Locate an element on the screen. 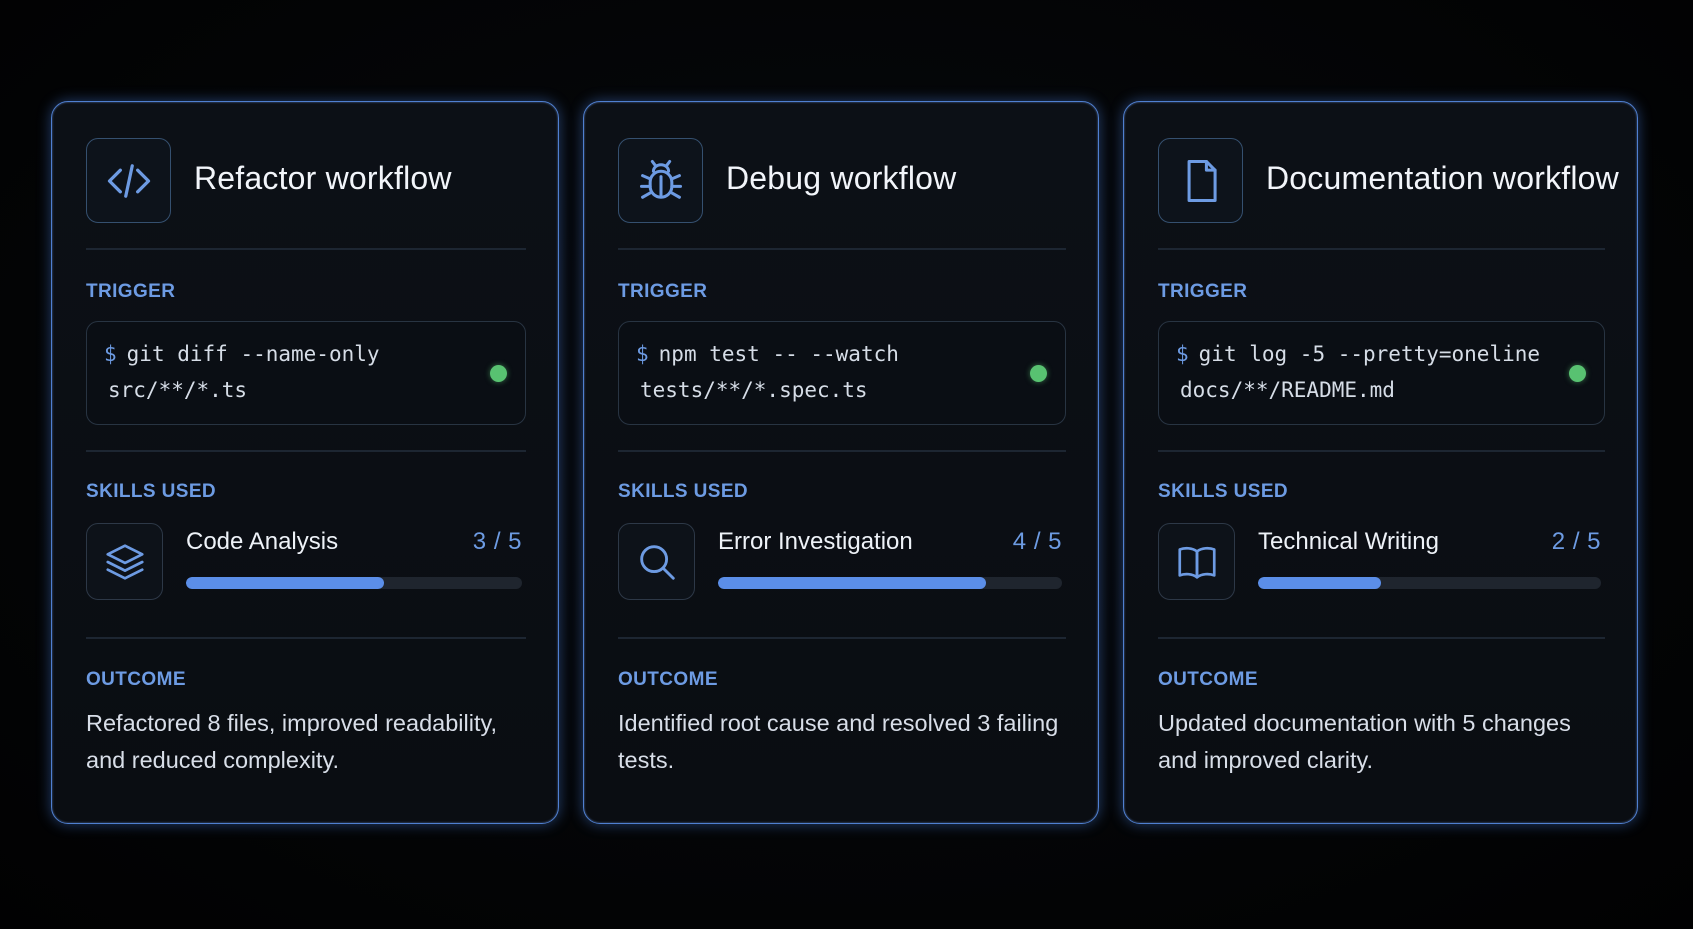 Image resolution: width=1693 pixels, height=929 pixels. skill-score: 2 / 5 is located at coordinates (1576, 541).